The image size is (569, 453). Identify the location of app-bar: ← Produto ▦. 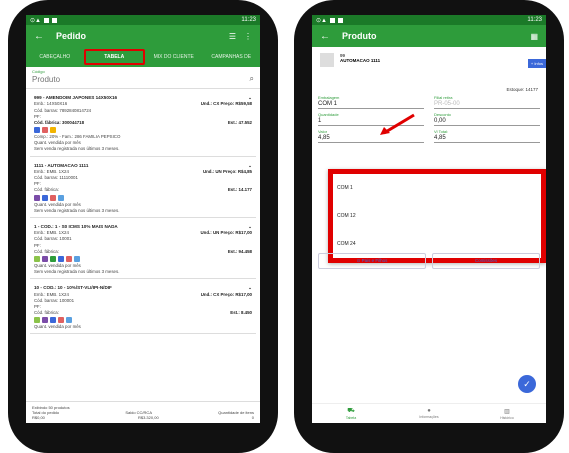
(429, 36).